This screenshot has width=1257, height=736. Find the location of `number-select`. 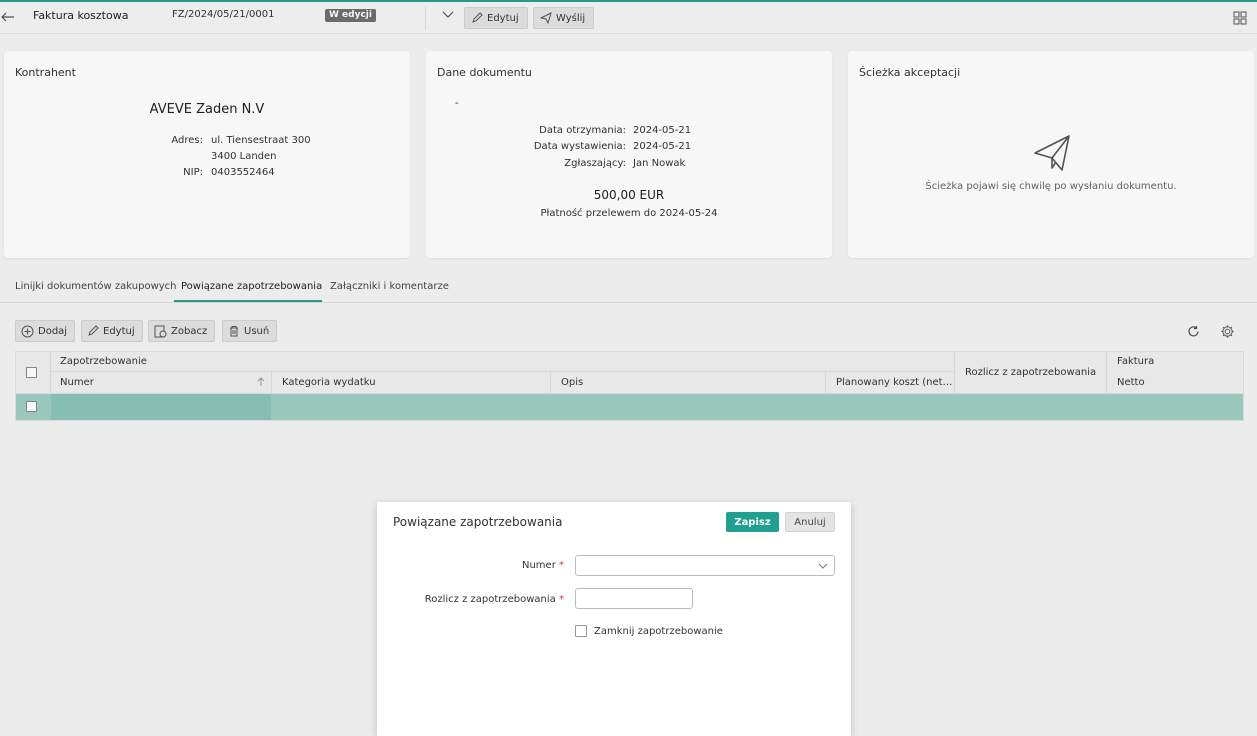

number-select is located at coordinates (705, 565).